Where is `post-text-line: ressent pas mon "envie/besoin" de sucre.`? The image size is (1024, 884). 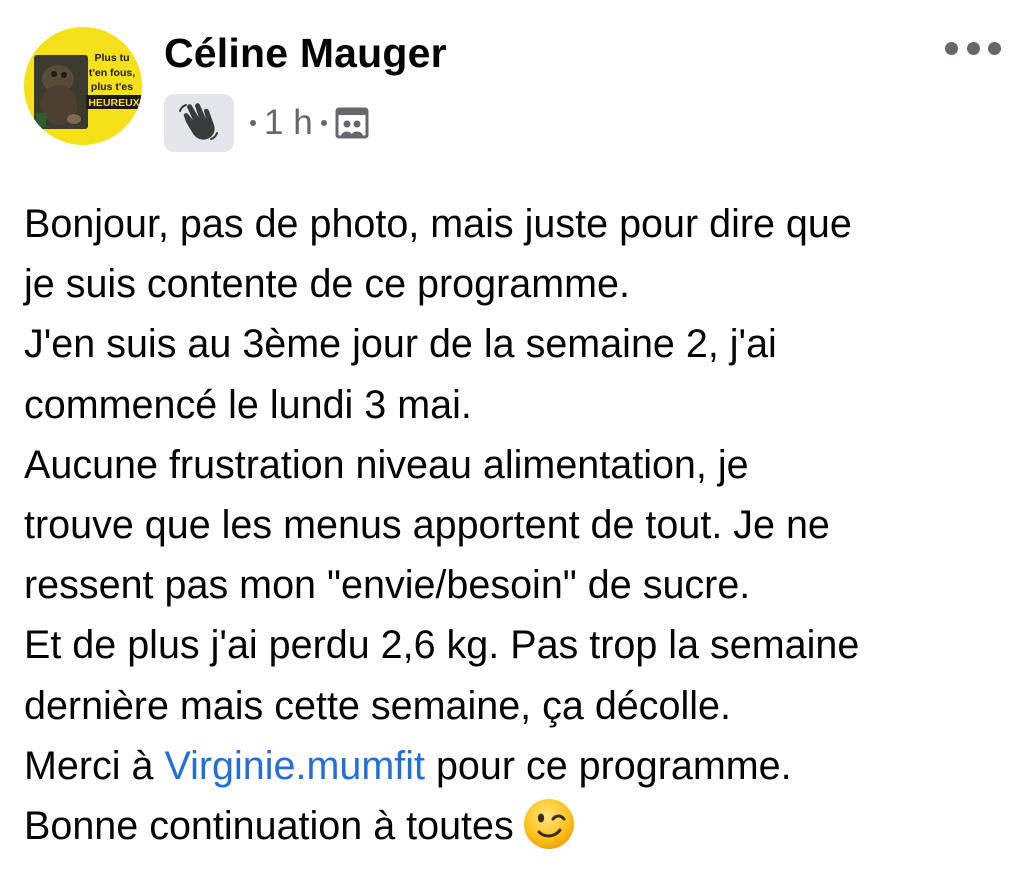 post-text-line: ressent pas mon "envie/besoin" de sucre. is located at coordinates (387, 585).